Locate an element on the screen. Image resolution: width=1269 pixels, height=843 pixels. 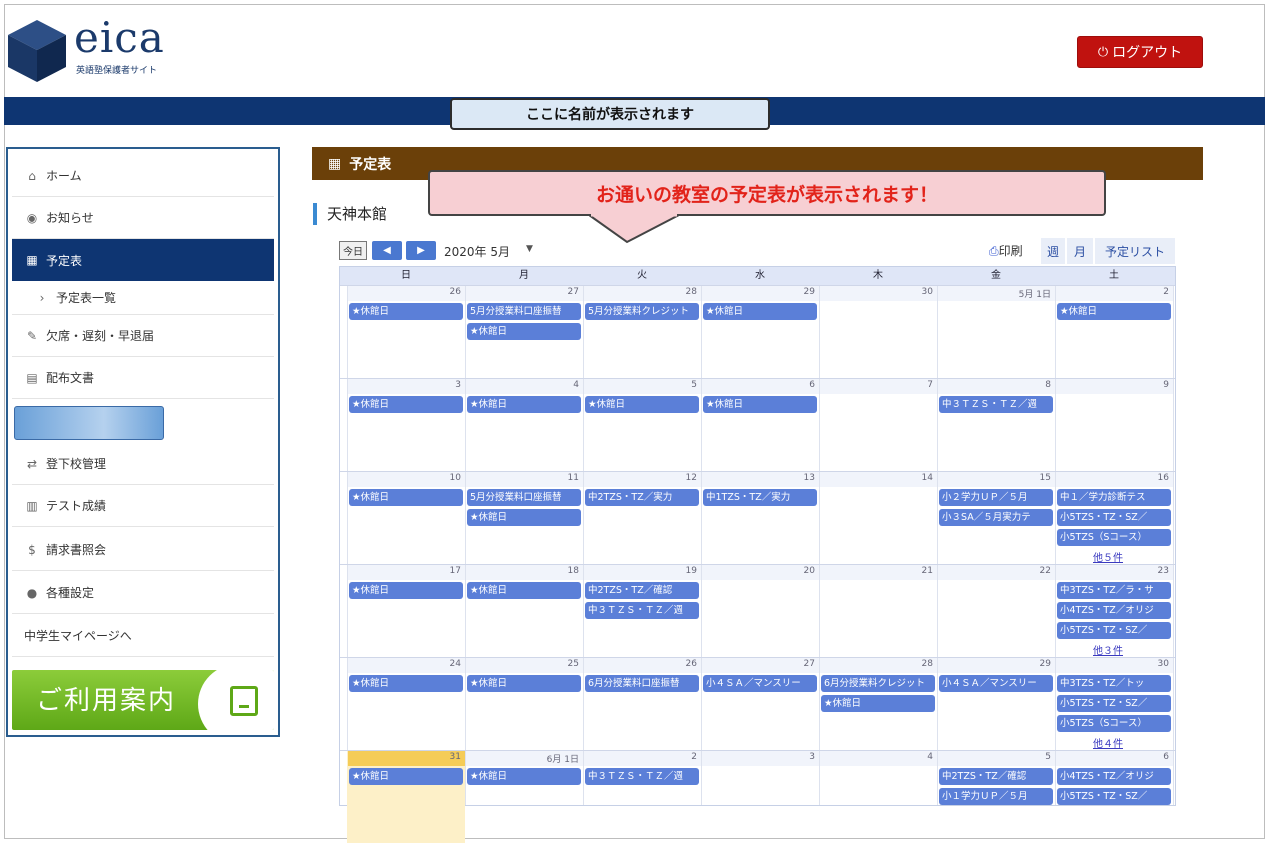
day-number: 10 is located at coordinates (404, 478).